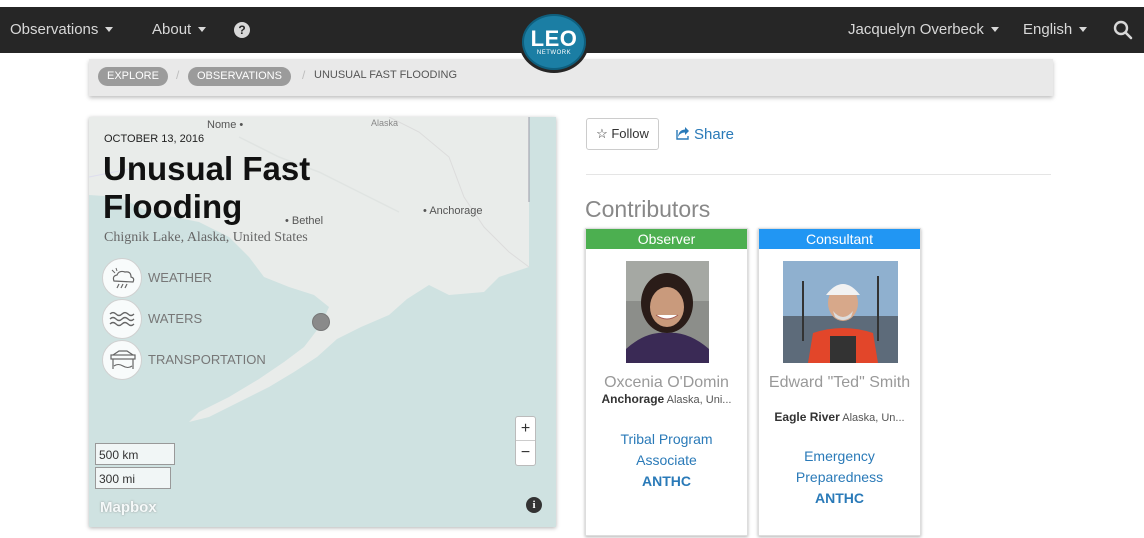 Image resolution: width=1144 pixels, height=538 pixels. Describe the element at coordinates (714, 134) in the screenshot. I see `share-label: Share` at that location.